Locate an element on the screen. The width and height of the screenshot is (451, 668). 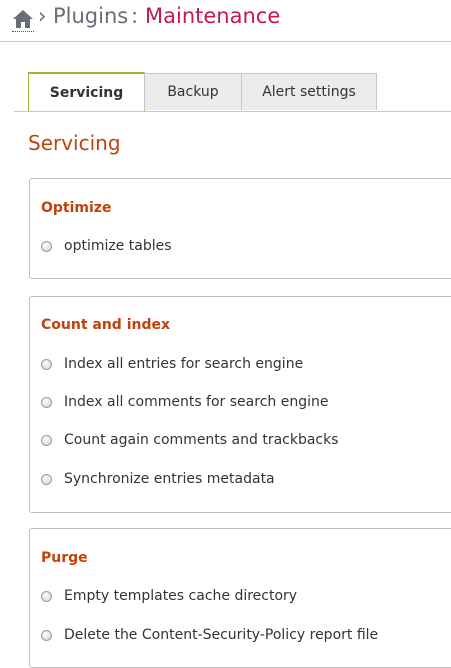
option-label: Index all entries for search engine is located at coordinates (184, 364).